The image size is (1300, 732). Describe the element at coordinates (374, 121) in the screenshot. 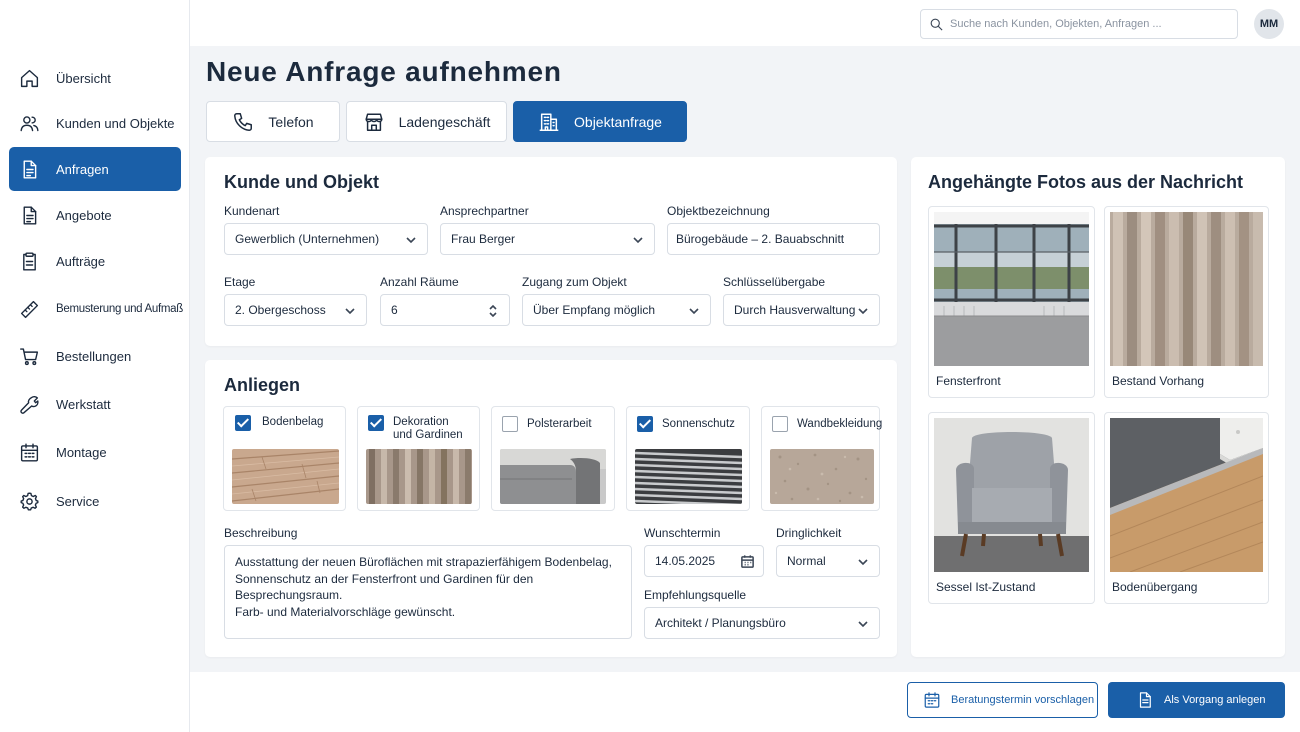

I see `store-icon` at that location.